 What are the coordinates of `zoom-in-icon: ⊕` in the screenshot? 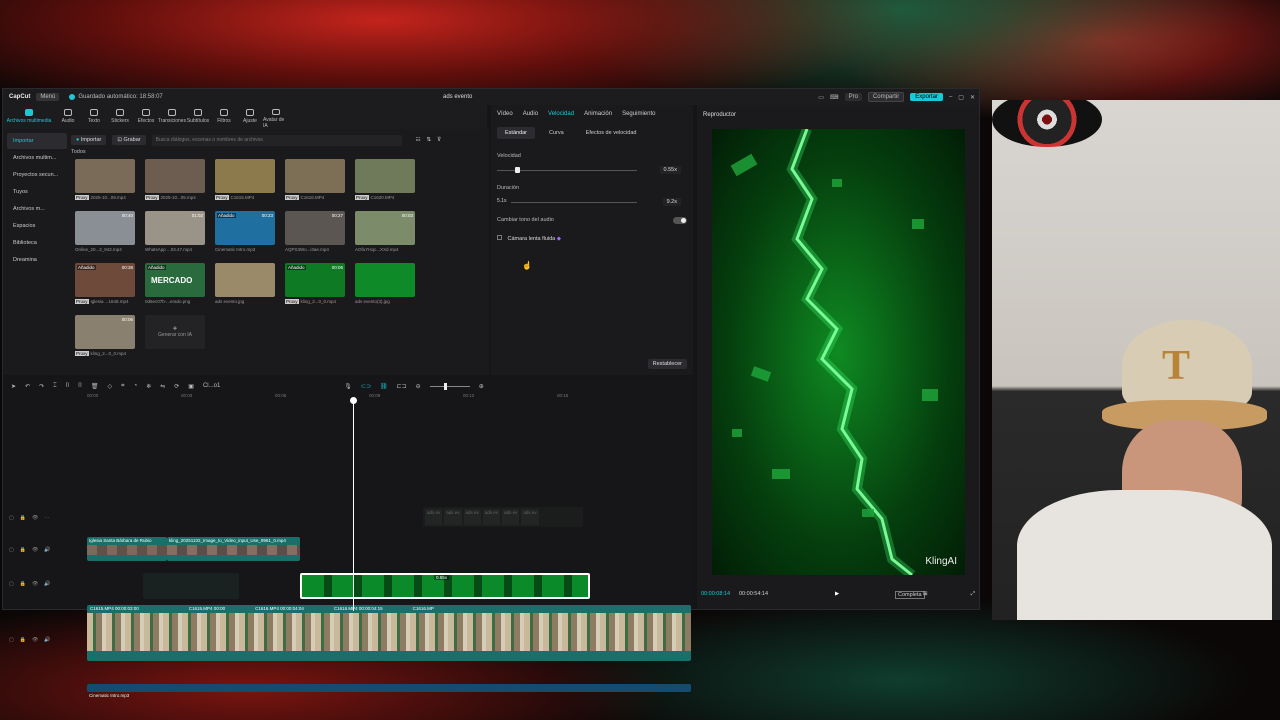 It's located at (481, 386).